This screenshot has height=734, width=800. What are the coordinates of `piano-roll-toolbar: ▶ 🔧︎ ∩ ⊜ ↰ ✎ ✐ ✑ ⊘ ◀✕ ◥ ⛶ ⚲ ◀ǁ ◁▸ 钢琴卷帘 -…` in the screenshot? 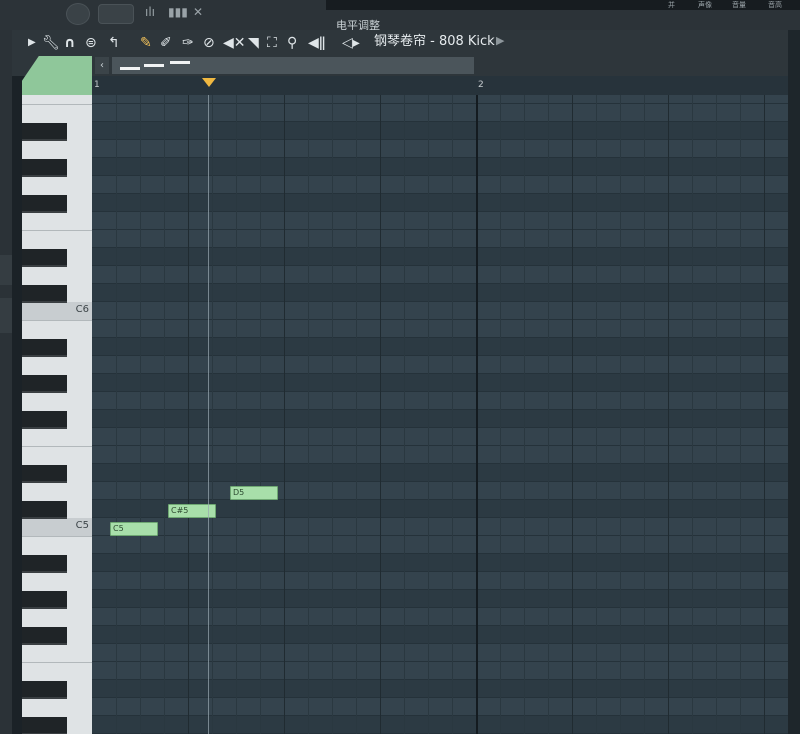 It's located at (400, 43).